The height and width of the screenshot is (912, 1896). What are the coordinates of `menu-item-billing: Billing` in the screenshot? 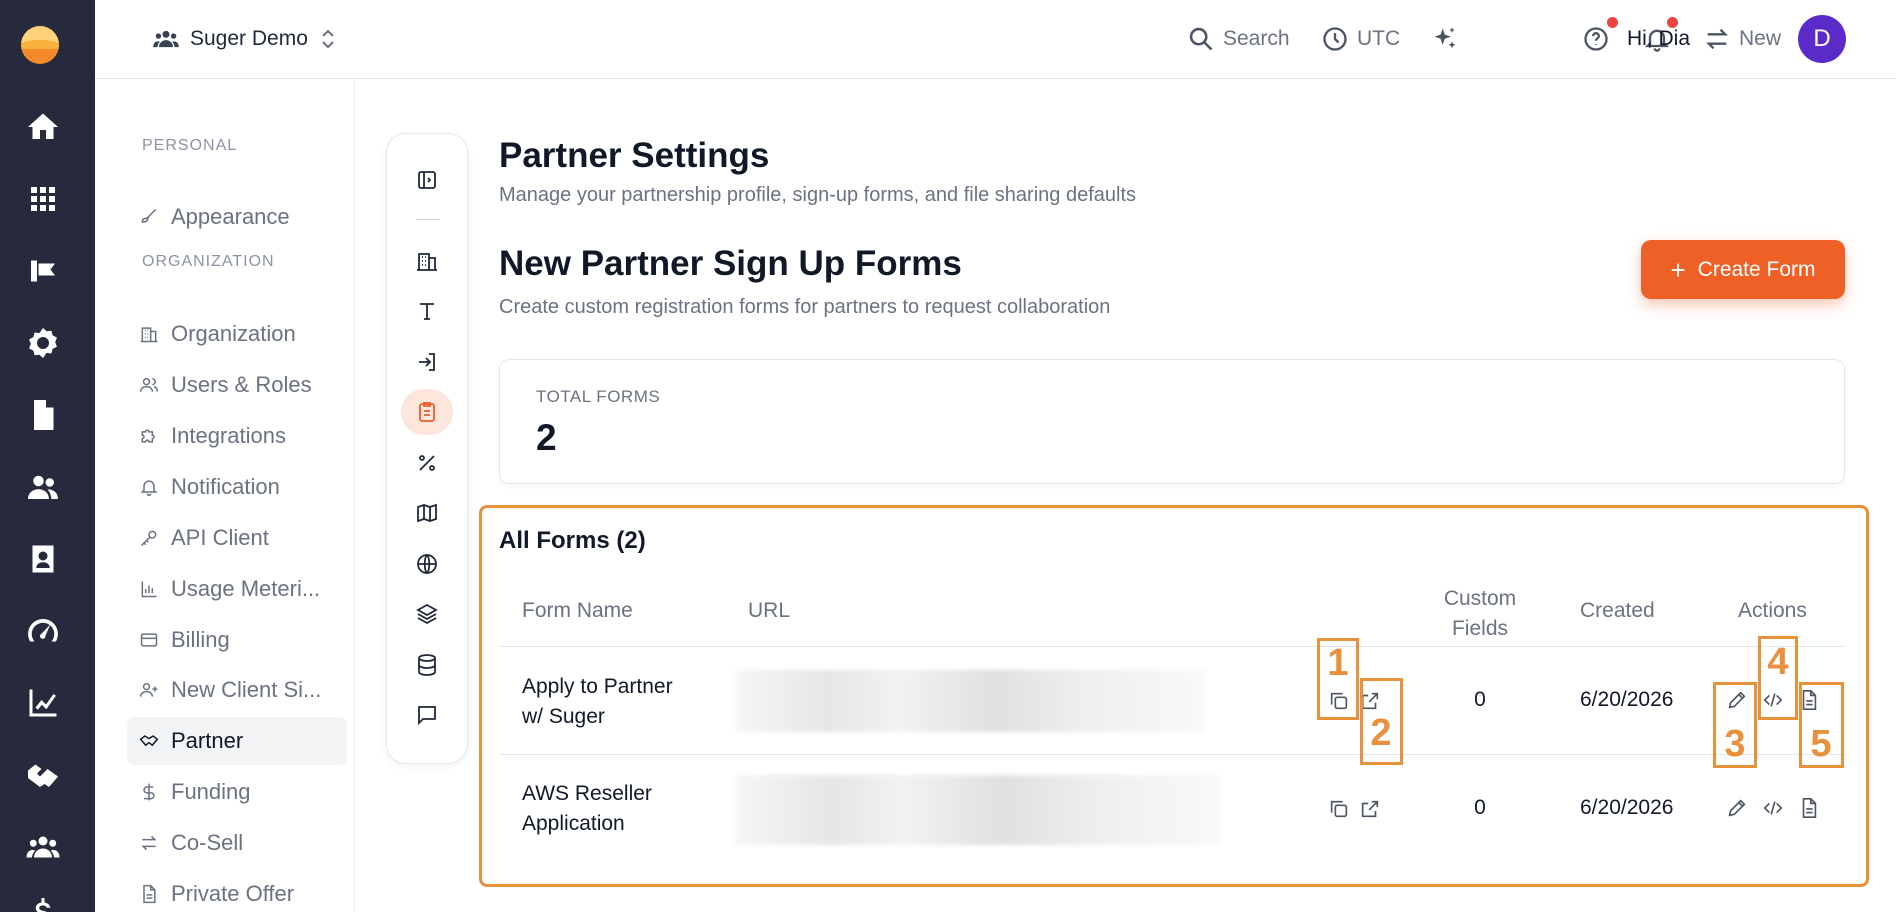 It's located at (237, 640).